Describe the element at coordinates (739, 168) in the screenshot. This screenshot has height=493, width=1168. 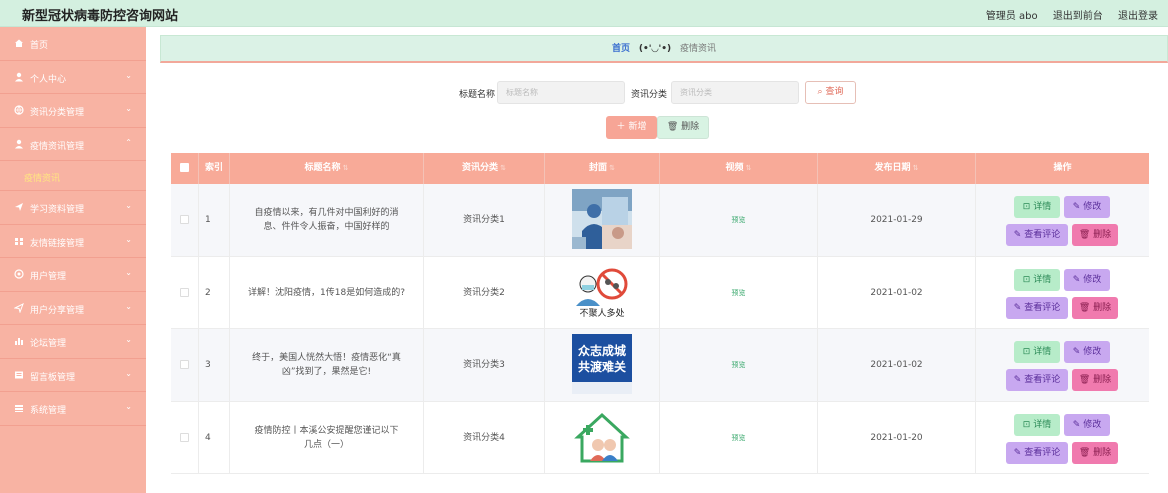
I see `col-video: 视频 ⇅` at that location.